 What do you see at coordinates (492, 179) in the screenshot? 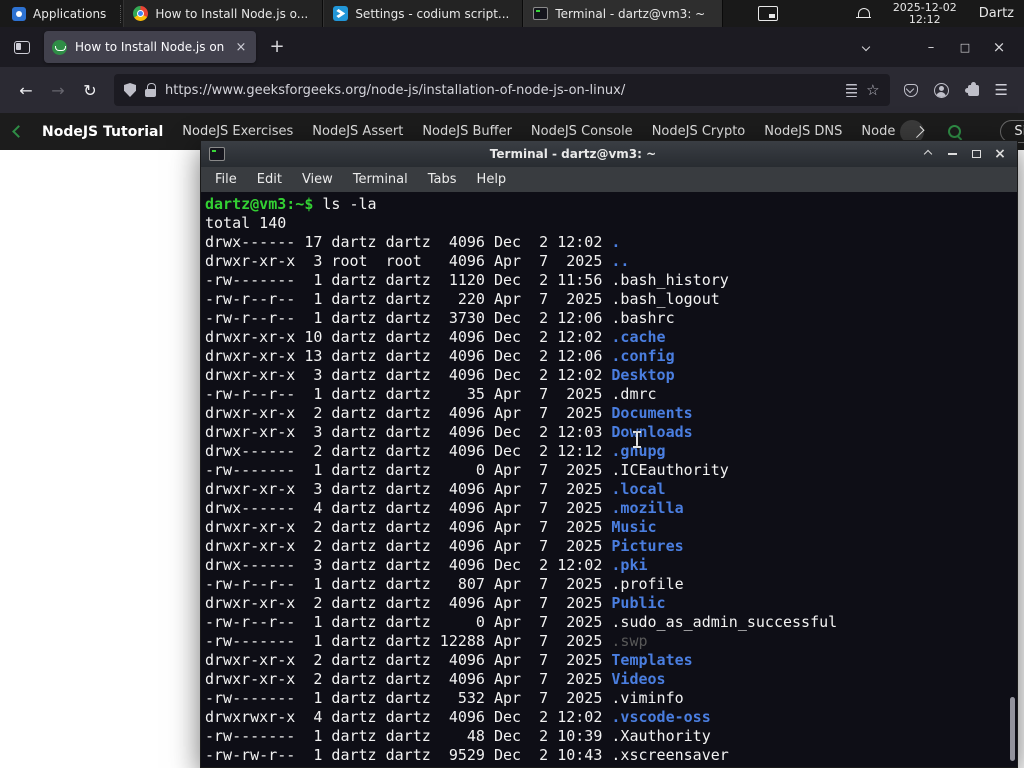
I see `menu-help: Help` at bounding box center [492, 179].